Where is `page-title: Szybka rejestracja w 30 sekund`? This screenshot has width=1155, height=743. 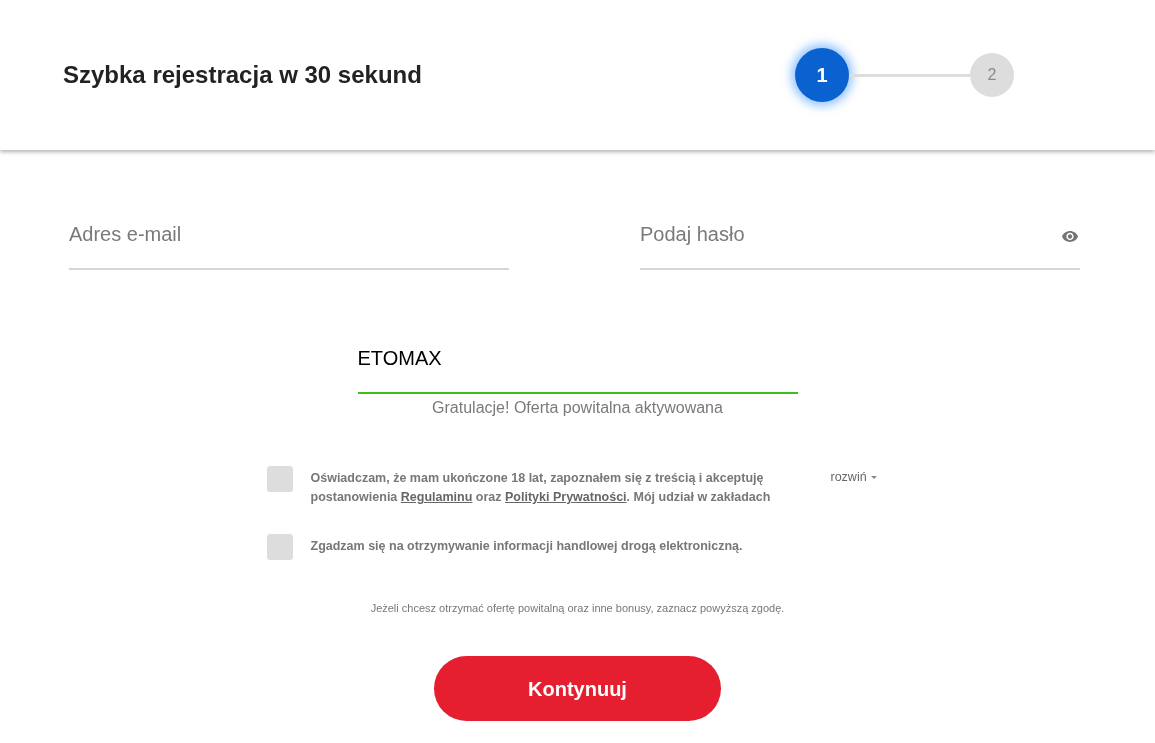
page-title: Szybka rejestracja w 30 sekund is located at coordinates (242, 75).